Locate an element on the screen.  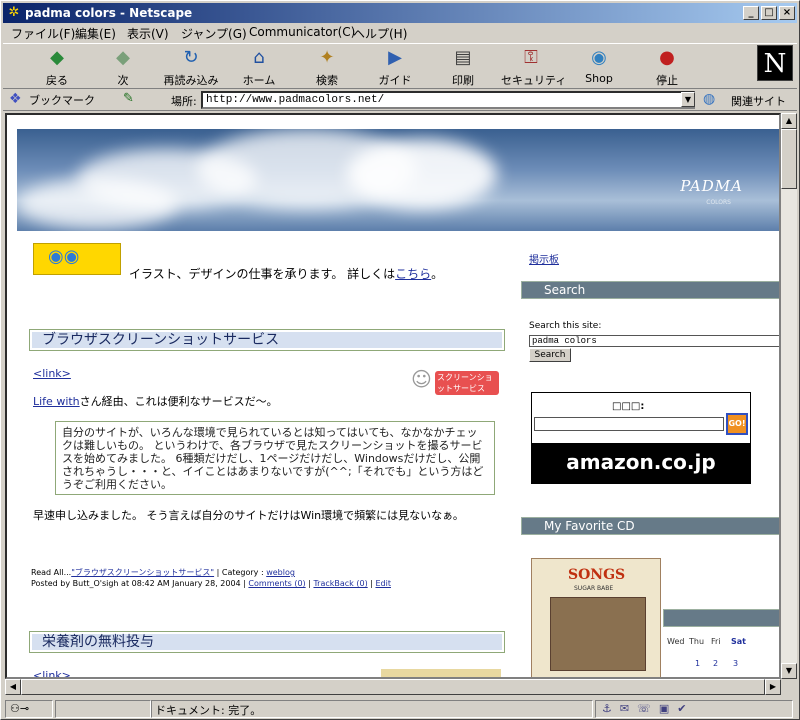
lock-icon: ⚿ is located at coordinates (531, 57).